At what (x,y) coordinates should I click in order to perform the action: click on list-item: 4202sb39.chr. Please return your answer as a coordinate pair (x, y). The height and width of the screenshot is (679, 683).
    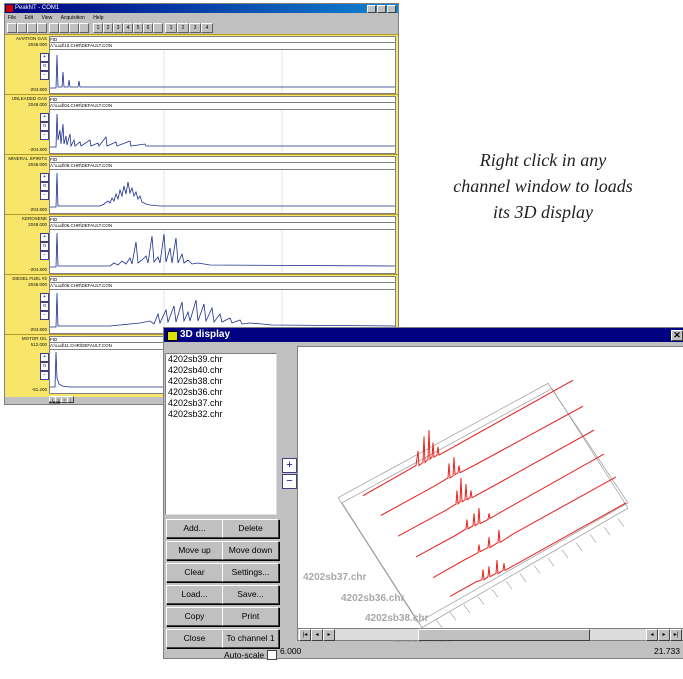
    Looking at the image, I should click on (221, 359).